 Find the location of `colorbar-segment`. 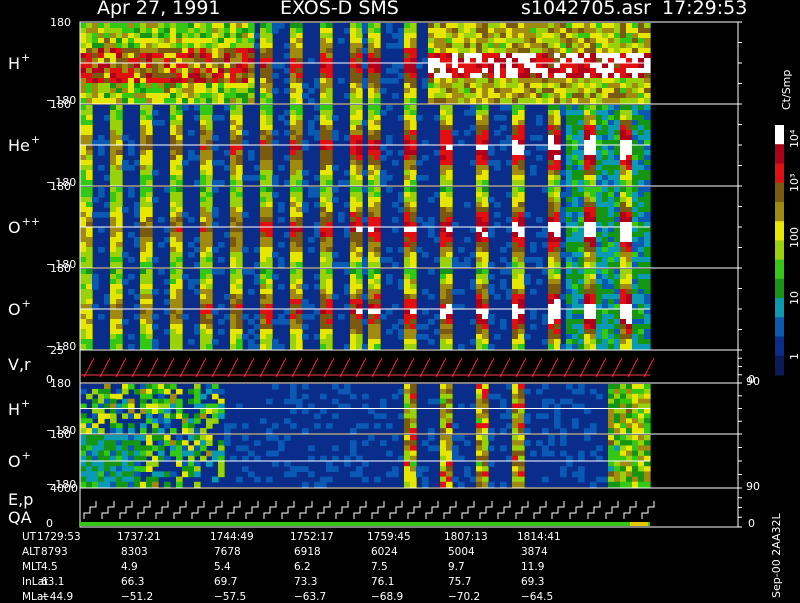

colorbar-segment is located at coordinates (779, 346).